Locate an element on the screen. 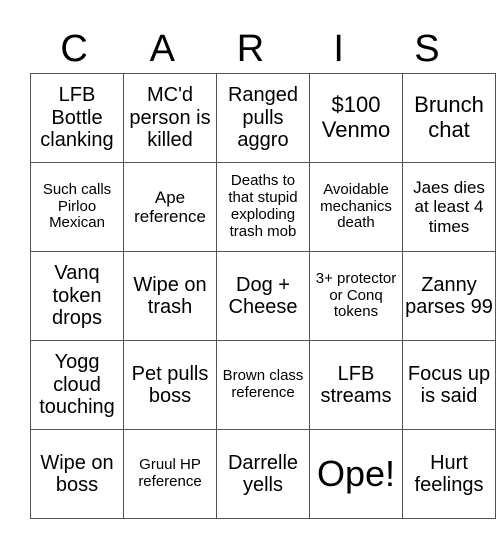 Image resolution: width=500 pixels, height=544 pixels. bingo-cell: Hurt feelings is located at coordinates (449, 474).